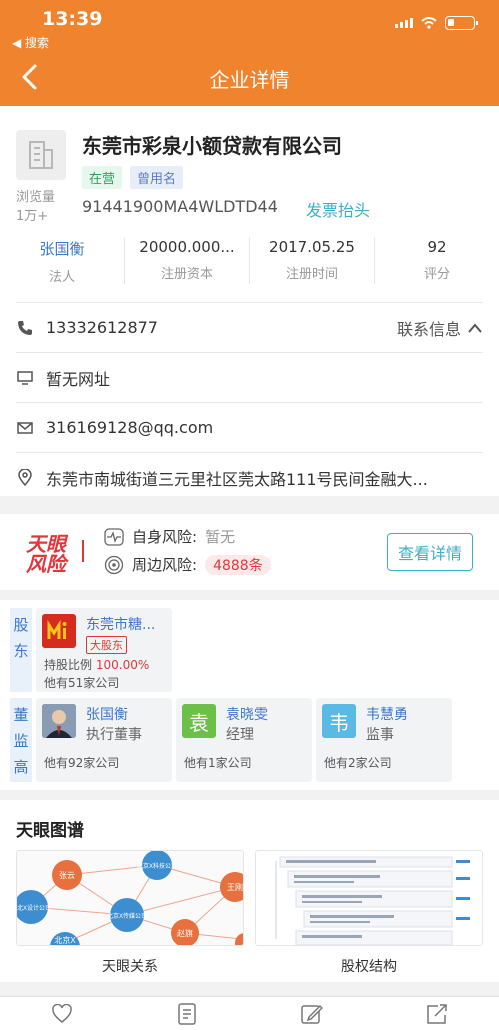 This screenshot has height=1030, width=499. I want to click on company-count: 他有2家公司, so click(358, 763).